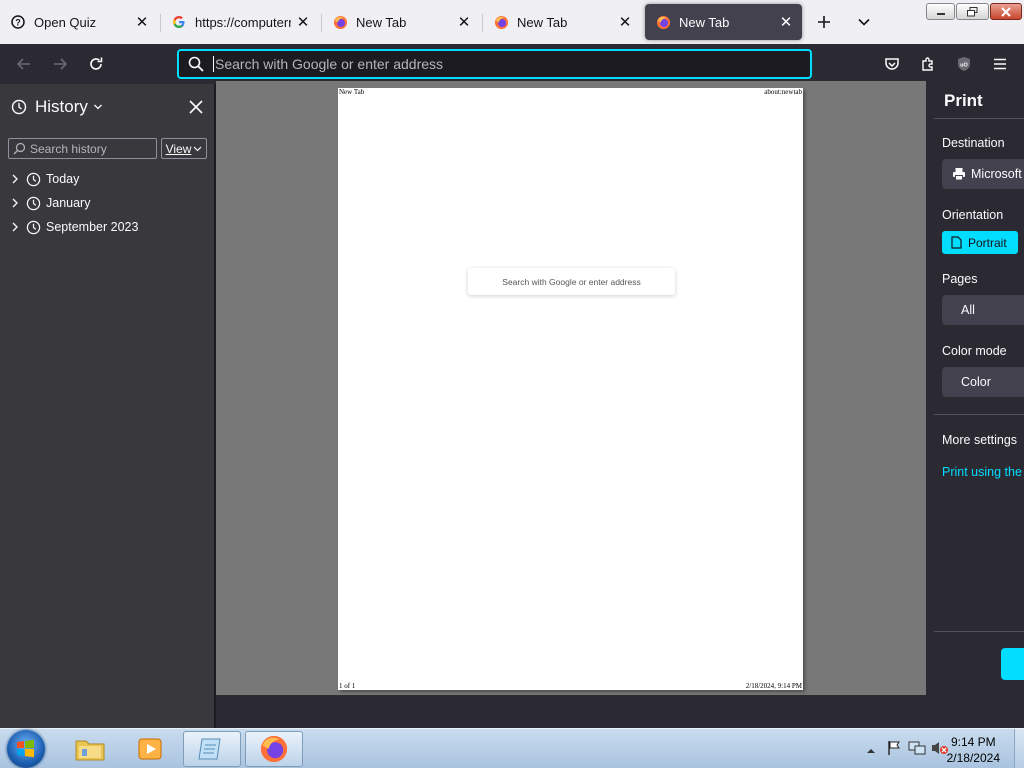 The width and height of the screenshot is (1024, 768). What do you see at coordinates (352, 92) in the screenshot?
I see `page-header-left: New Tab` at bounding box center [352, 92].